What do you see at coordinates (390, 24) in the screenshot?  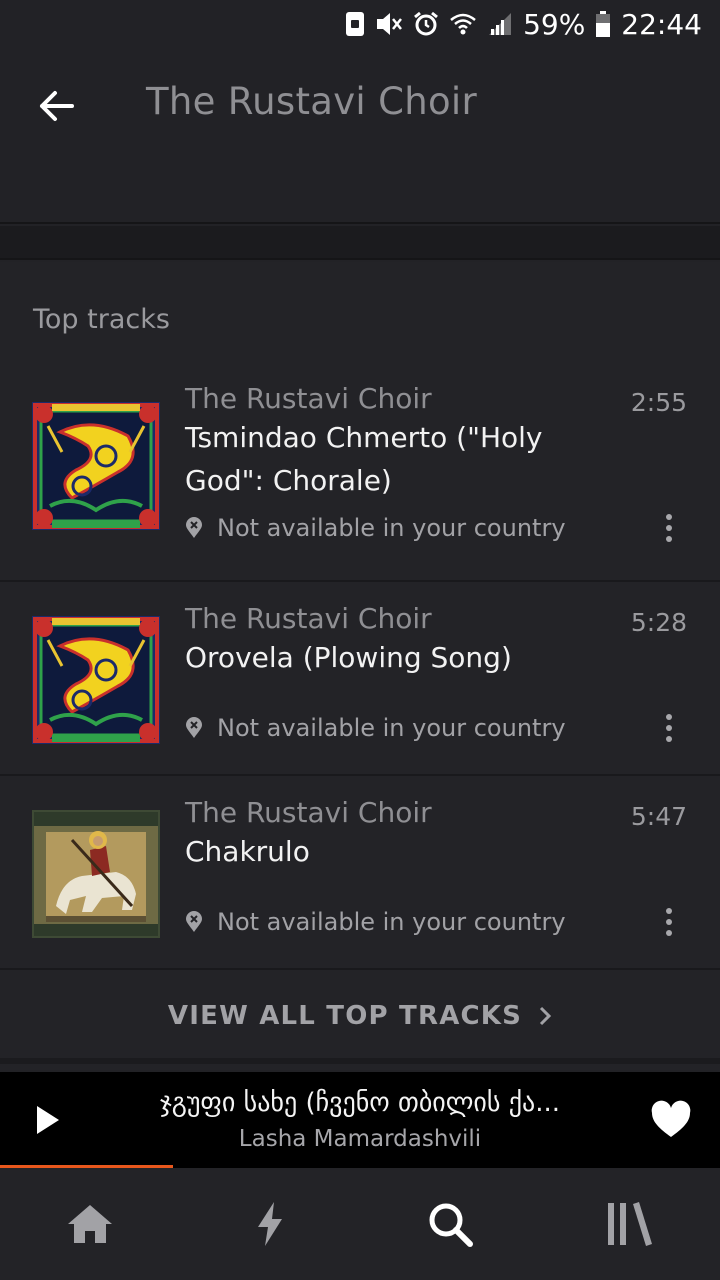 I see `mute-icon` at bounding box center [390, 24].